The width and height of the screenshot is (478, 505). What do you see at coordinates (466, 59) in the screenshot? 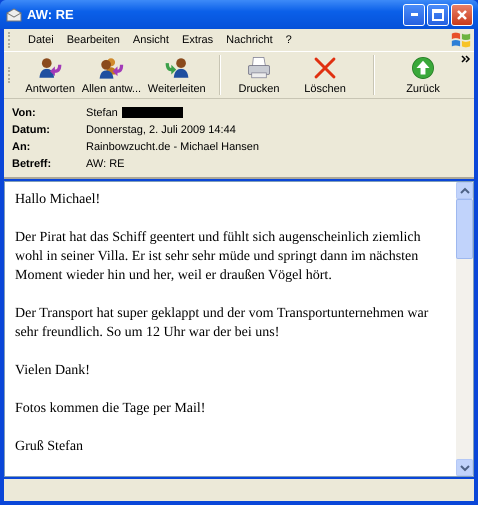
I see `chevron-icon` at bounding box center [466, 59].